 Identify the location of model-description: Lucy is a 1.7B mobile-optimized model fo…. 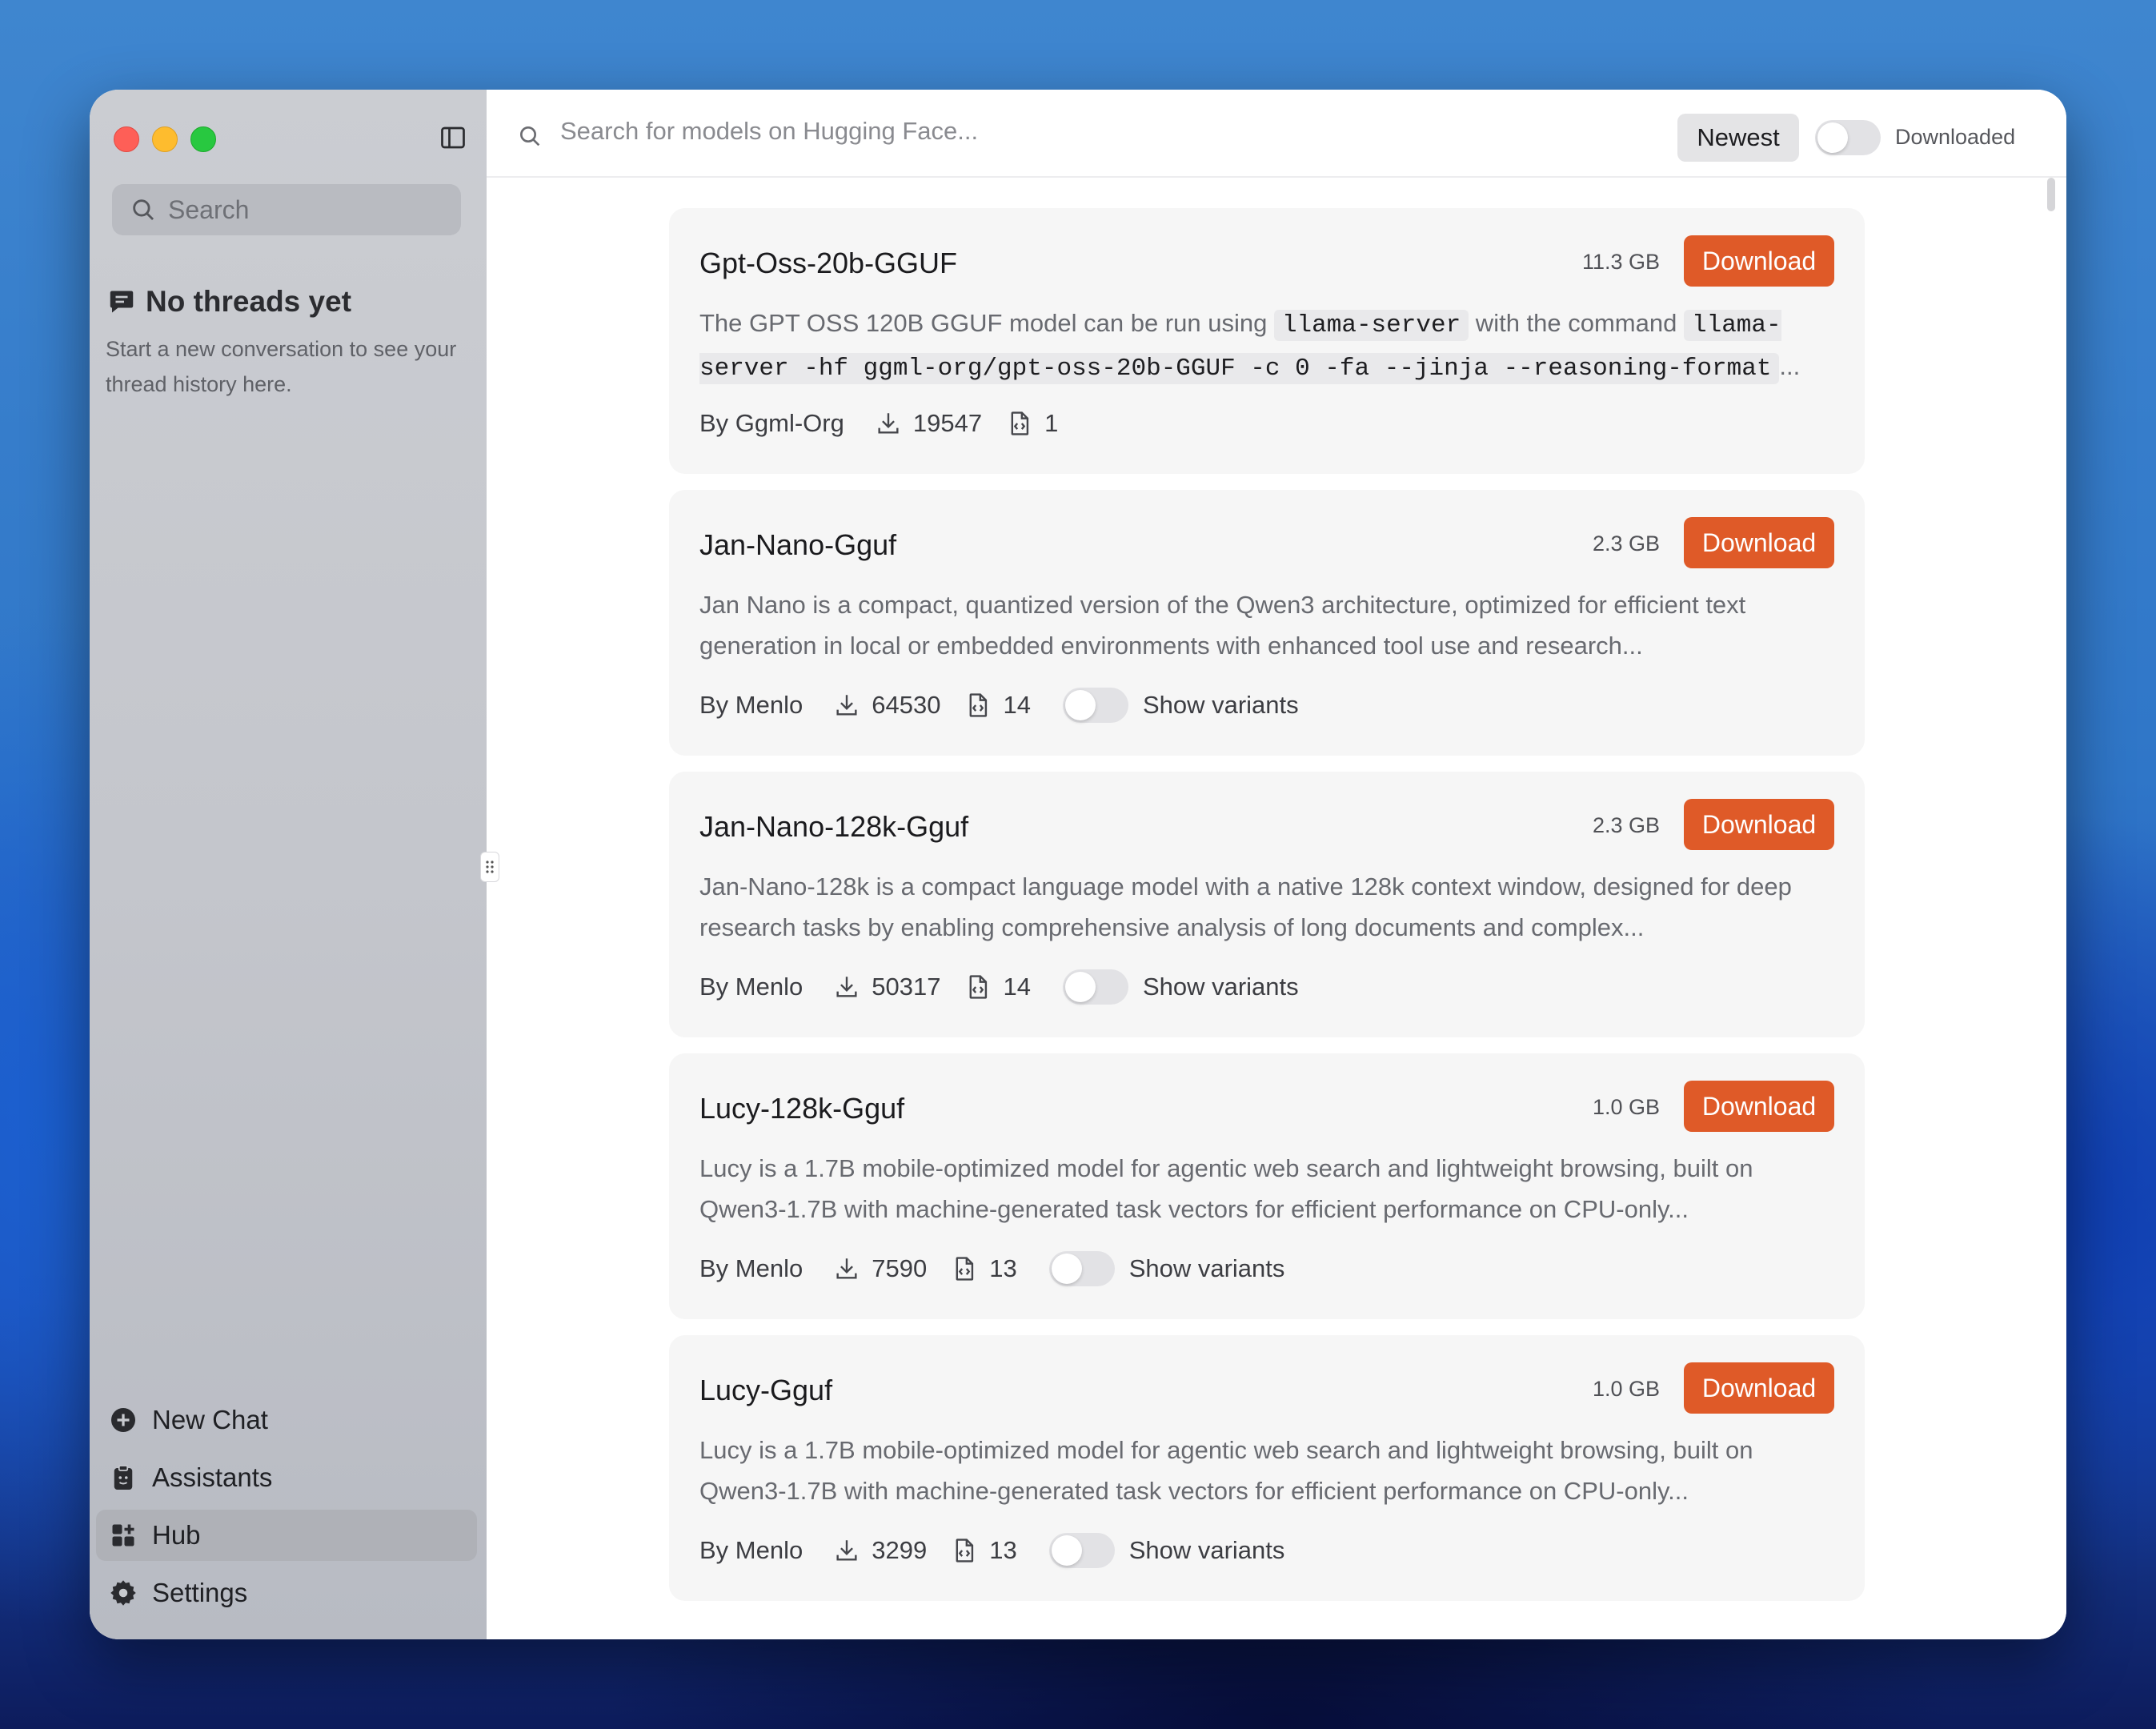
(1226, 1188).